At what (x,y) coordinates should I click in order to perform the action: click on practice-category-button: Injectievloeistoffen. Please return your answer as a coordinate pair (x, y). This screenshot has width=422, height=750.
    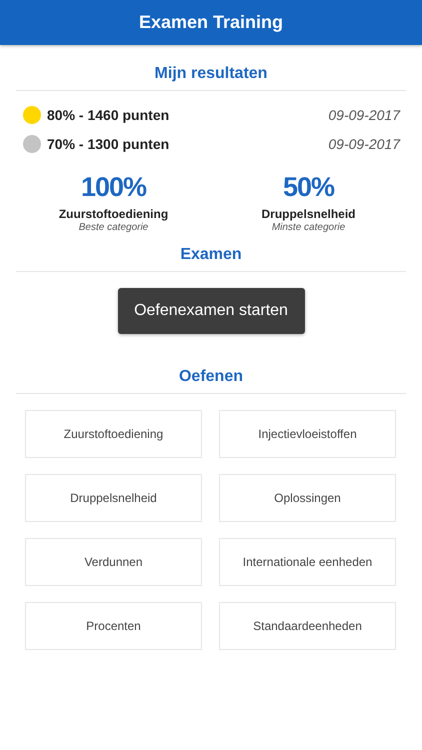
    Looking at the image, I should click on (307, 434).